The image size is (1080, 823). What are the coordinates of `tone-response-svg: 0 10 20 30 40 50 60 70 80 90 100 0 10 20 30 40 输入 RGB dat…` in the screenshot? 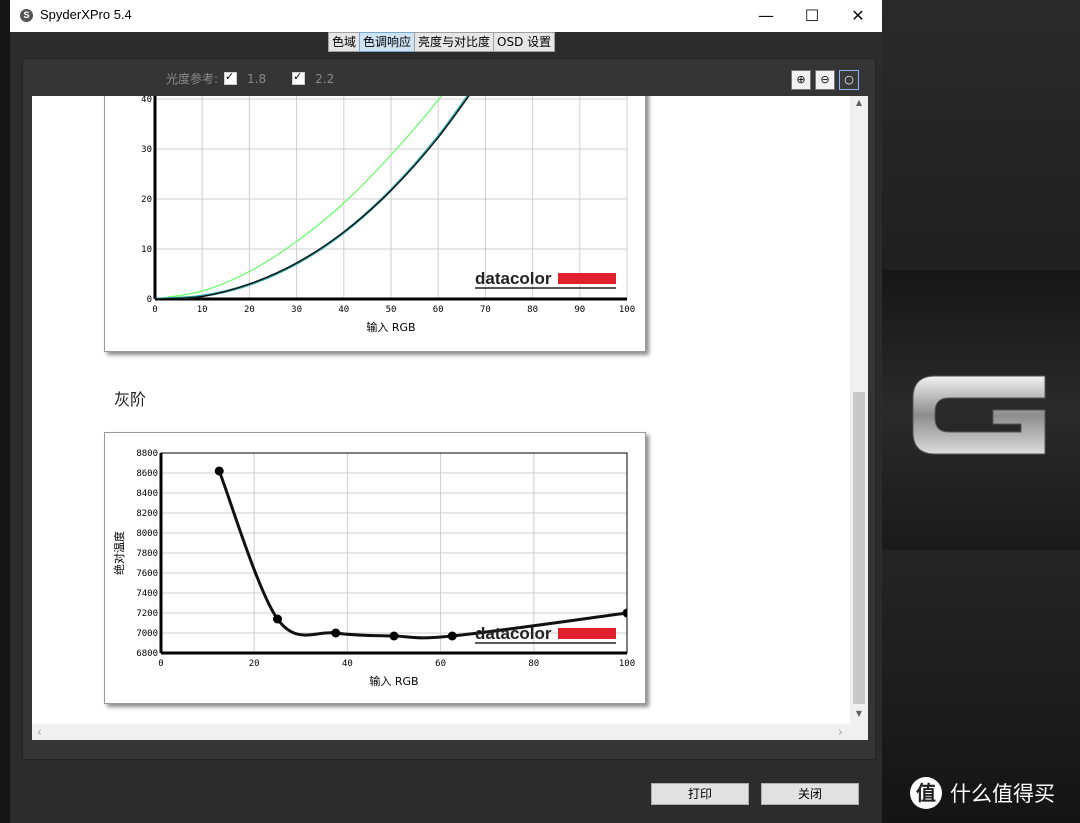 It's located at (388, 215).